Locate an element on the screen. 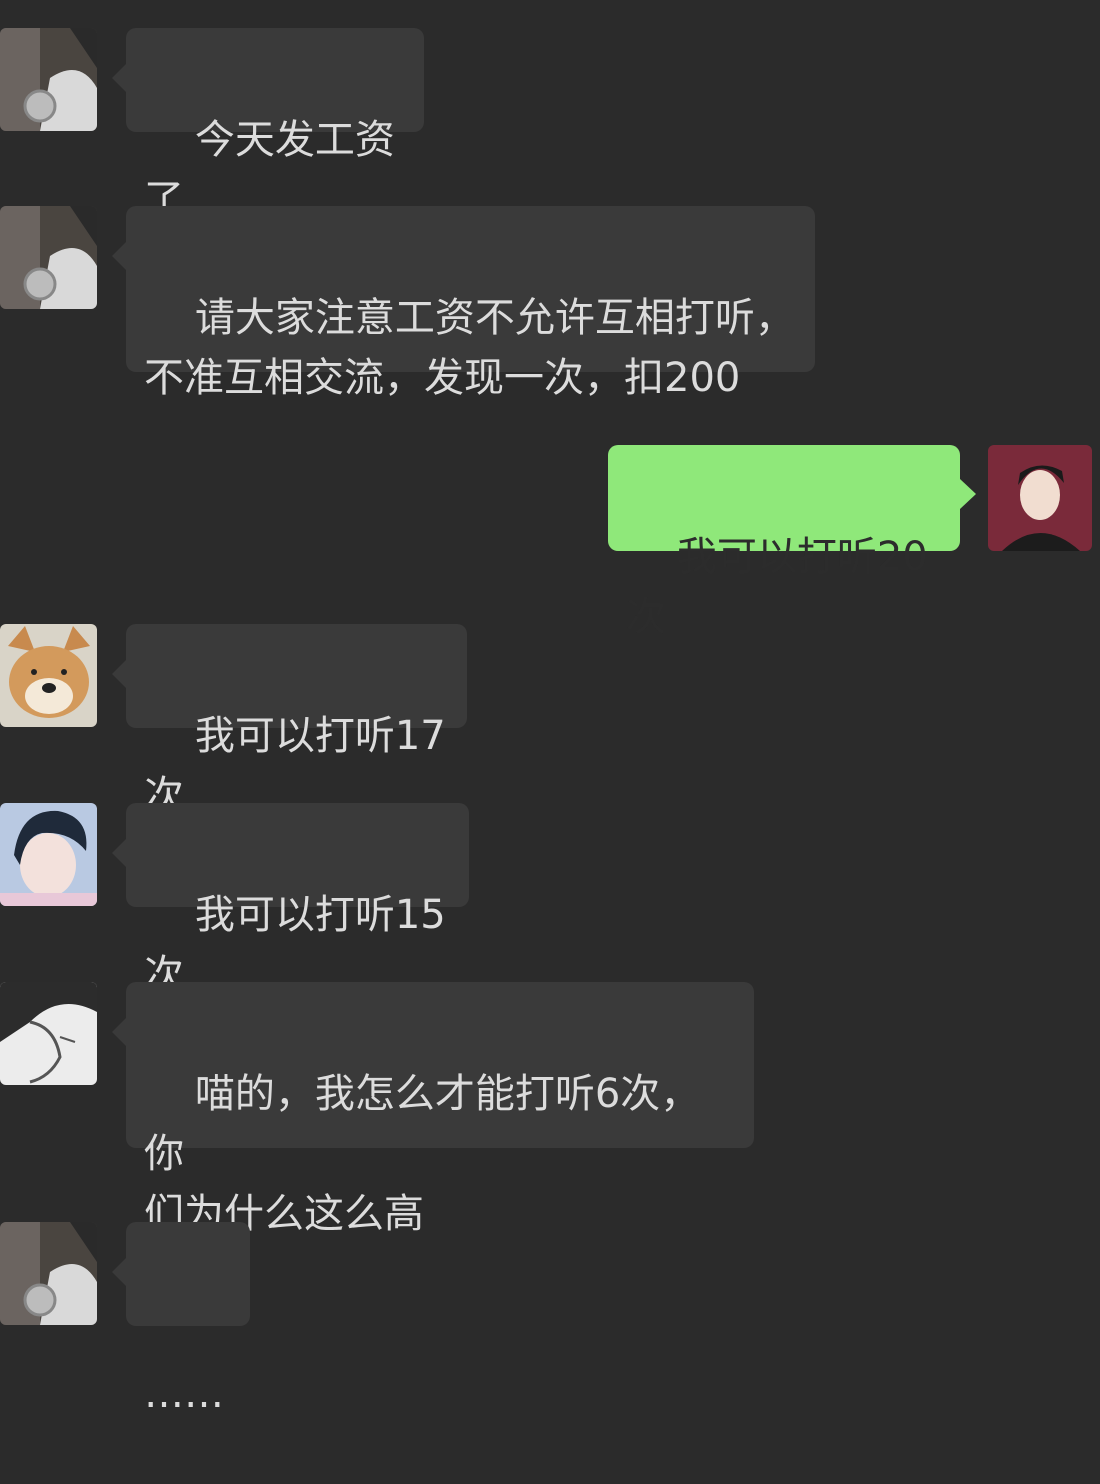  message-bubble: 我可以打听15次 is located at coordinates (290, 900).